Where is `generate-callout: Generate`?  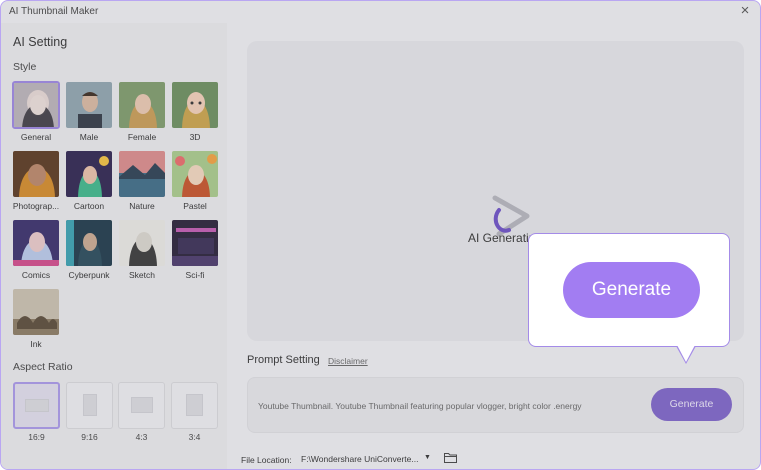 generate-callout: Generate is located at coordinates (629, 290).